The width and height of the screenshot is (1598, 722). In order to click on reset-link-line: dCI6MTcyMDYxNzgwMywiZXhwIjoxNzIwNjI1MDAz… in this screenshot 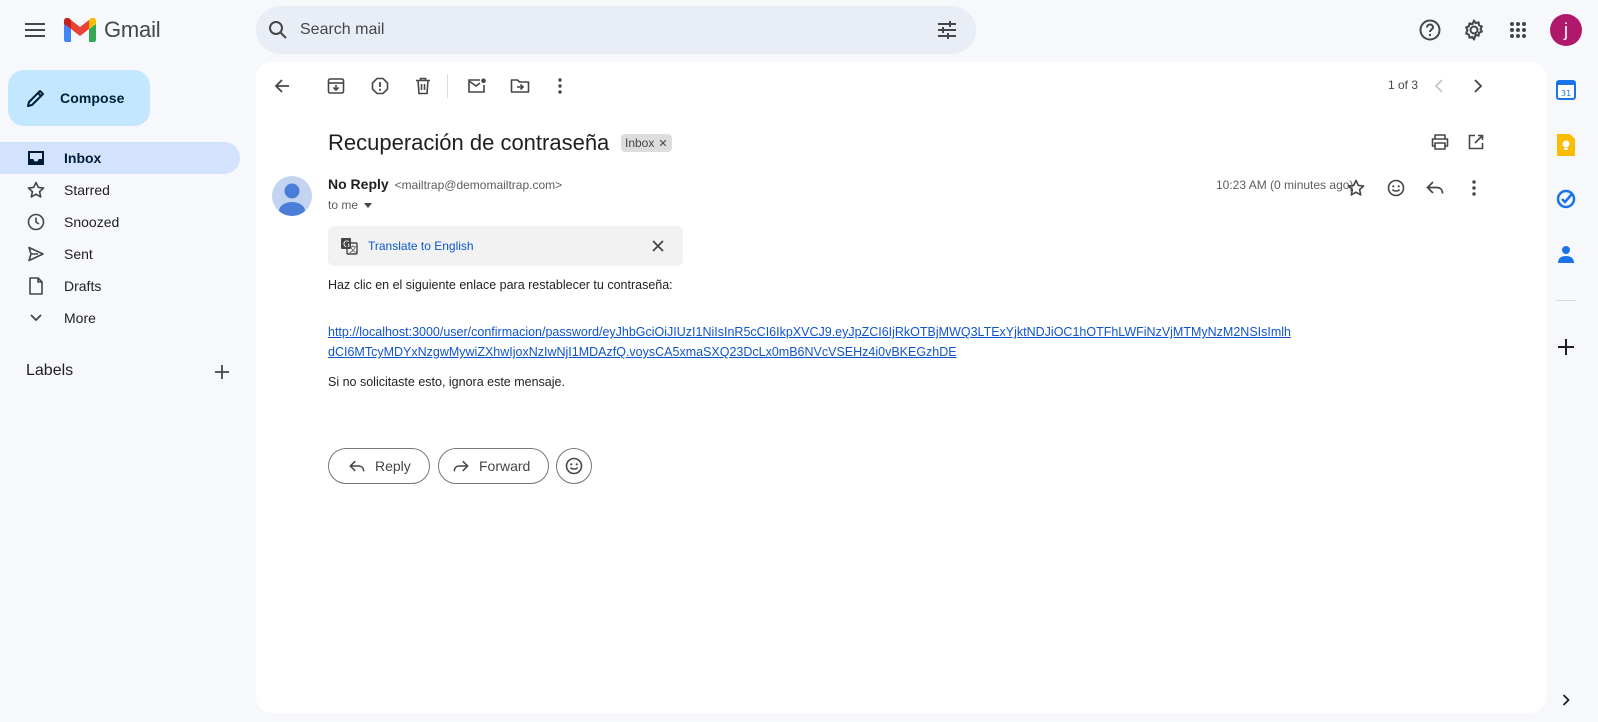, I will do `click(833, 352)`.